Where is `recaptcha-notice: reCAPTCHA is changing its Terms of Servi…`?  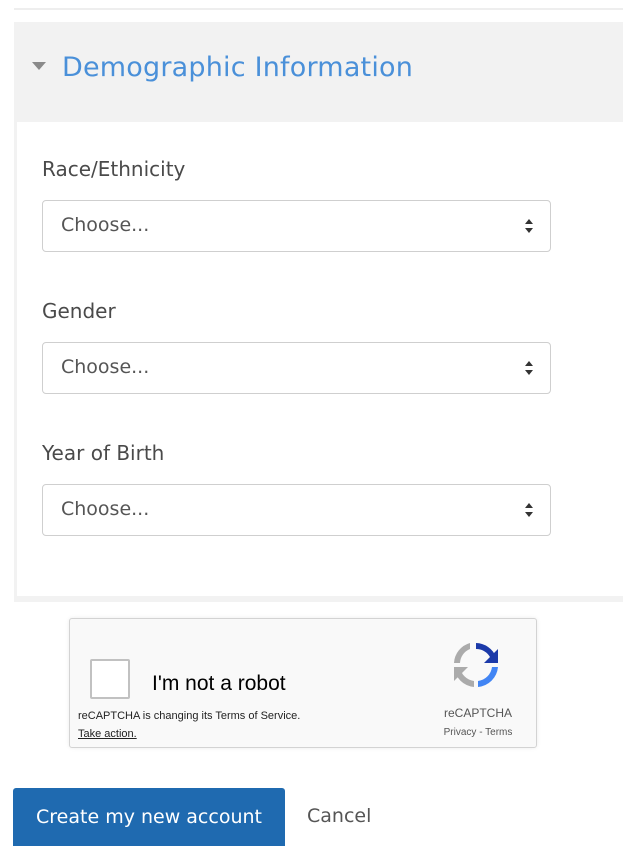
recaptcha-notice: reCAPTCHA is changing its Terms of Servi… is located at coordinates (189, 716).